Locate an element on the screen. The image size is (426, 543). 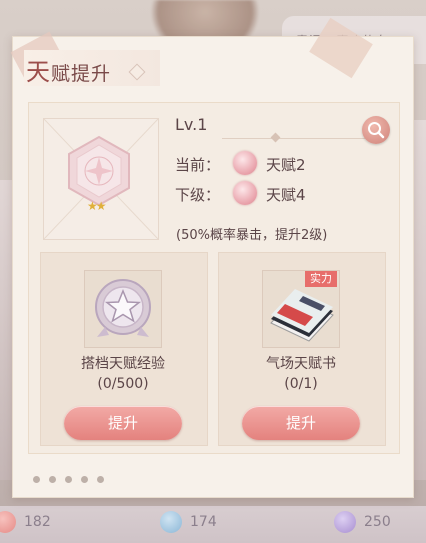
option-count: (0/500) is located at coordinates (123, 384).